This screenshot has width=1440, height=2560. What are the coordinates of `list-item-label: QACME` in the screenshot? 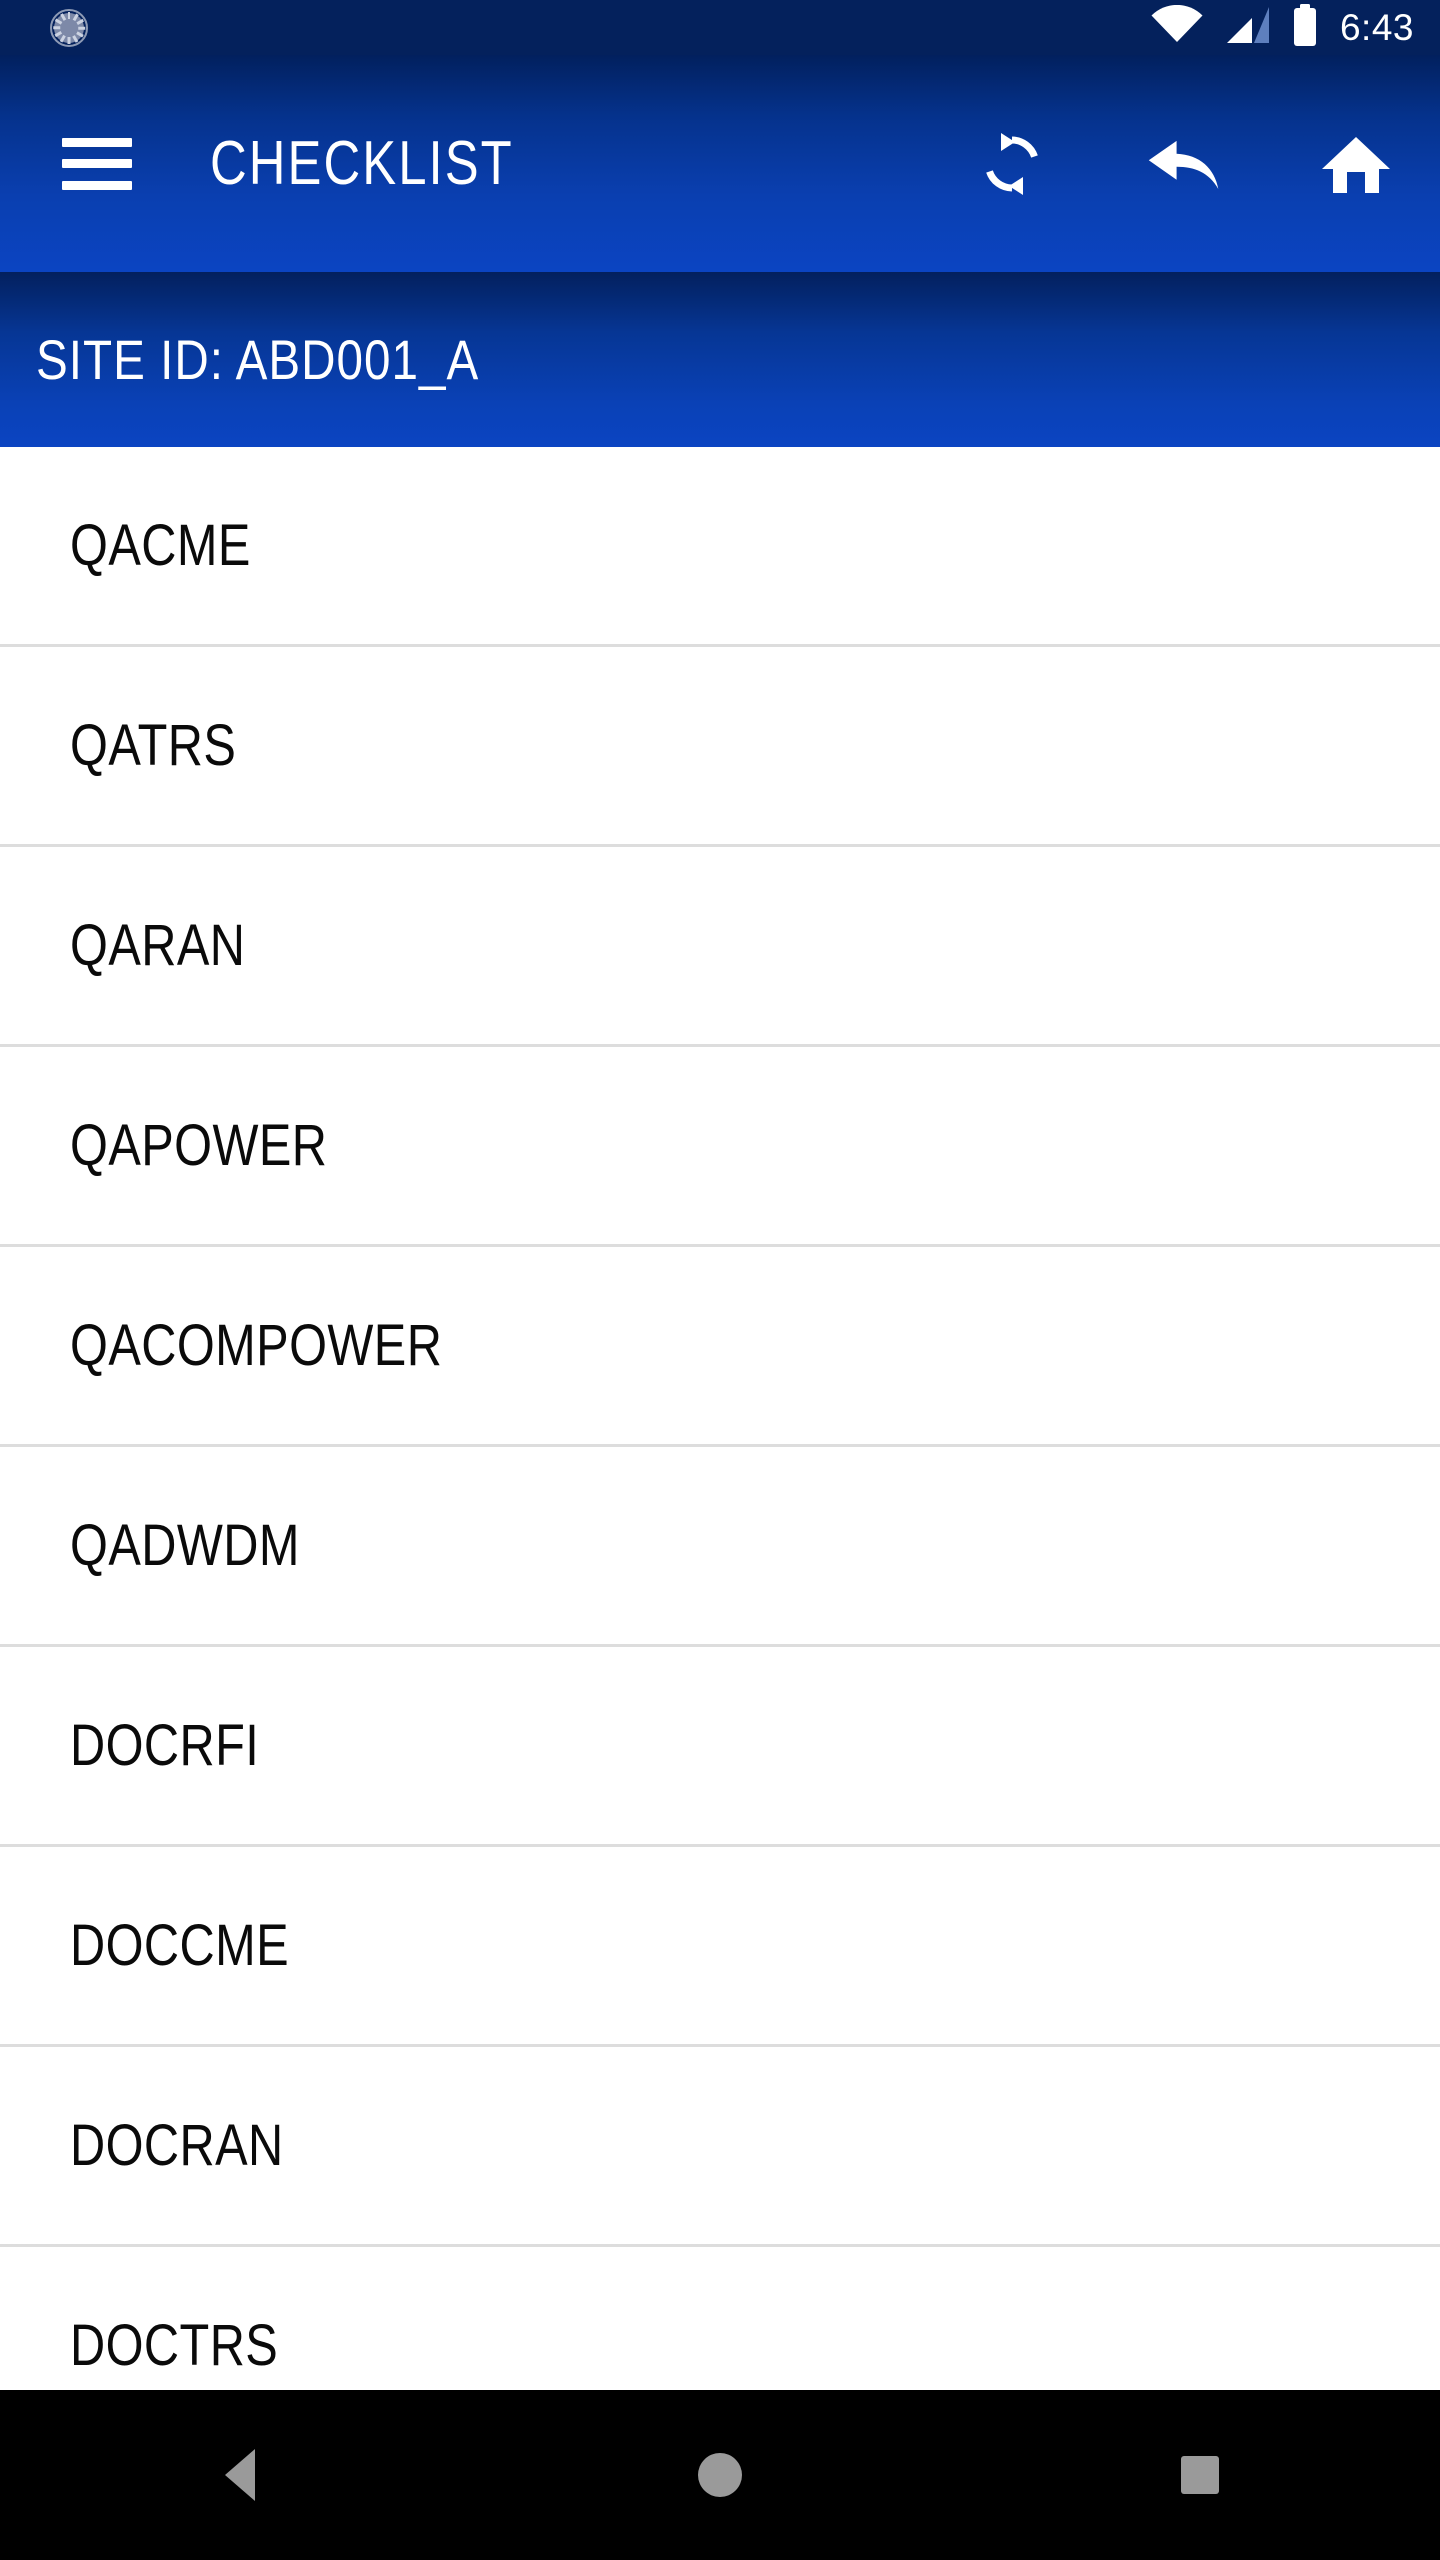 It's located at (160, 545).